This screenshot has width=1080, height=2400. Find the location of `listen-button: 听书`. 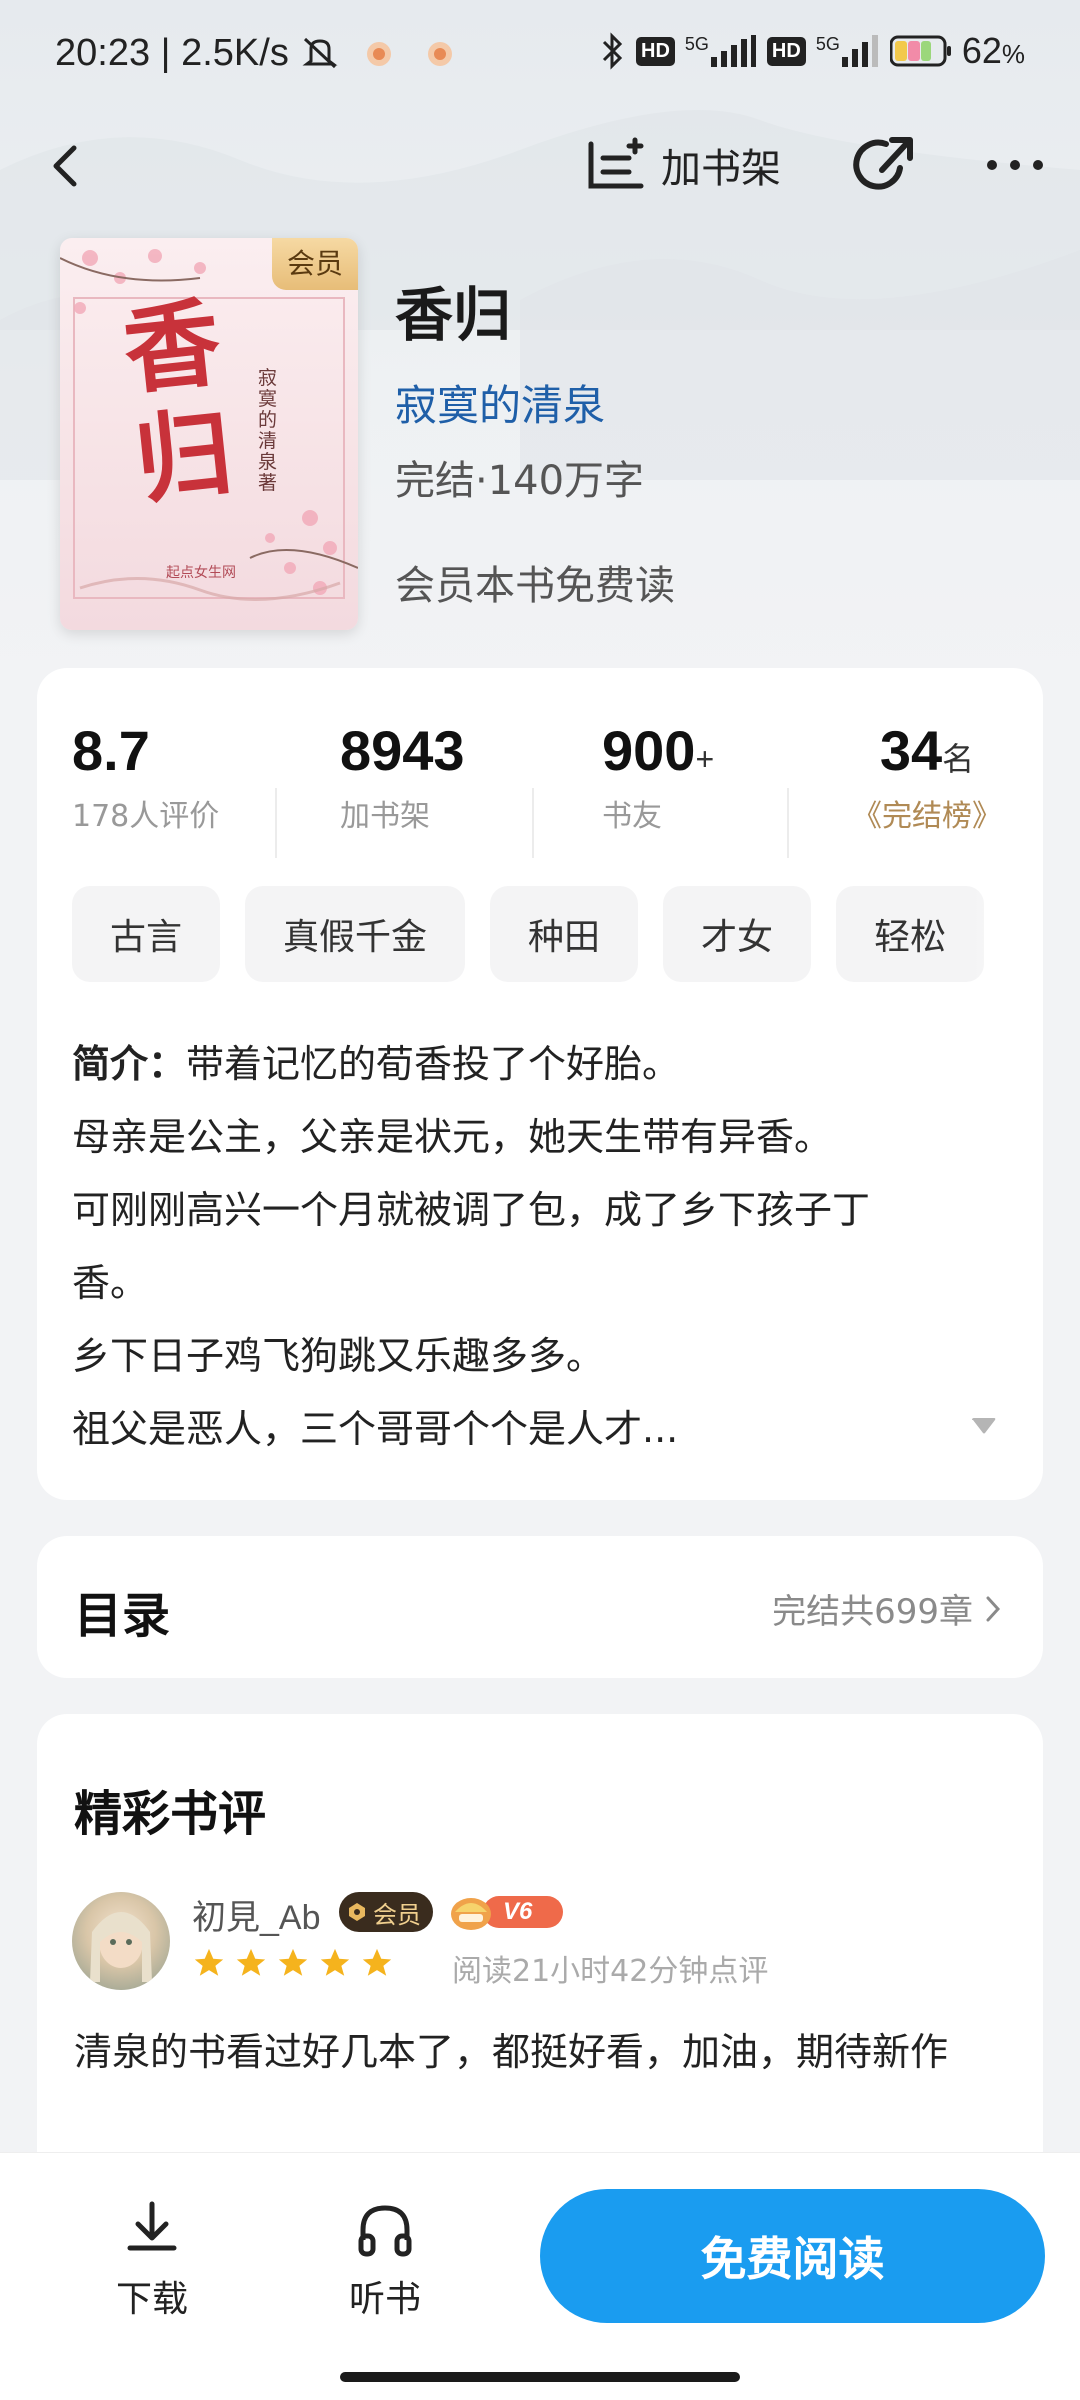

listen-button: 听书 is located at coordinates (385, 2260).